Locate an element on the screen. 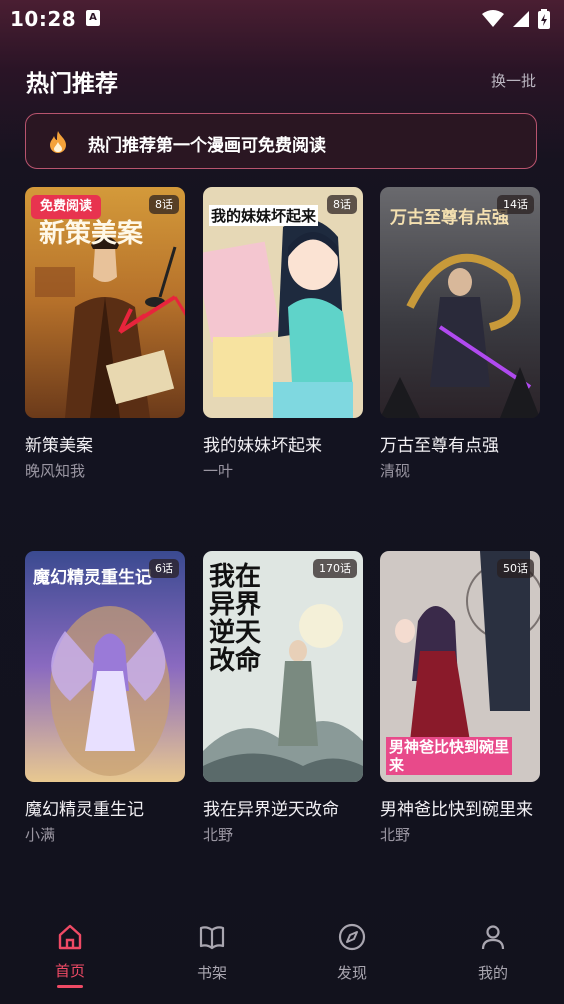 The image size is (564, 1004). cover-title-art: 我在异界逆天改命 is located at coordinates (235, 619).